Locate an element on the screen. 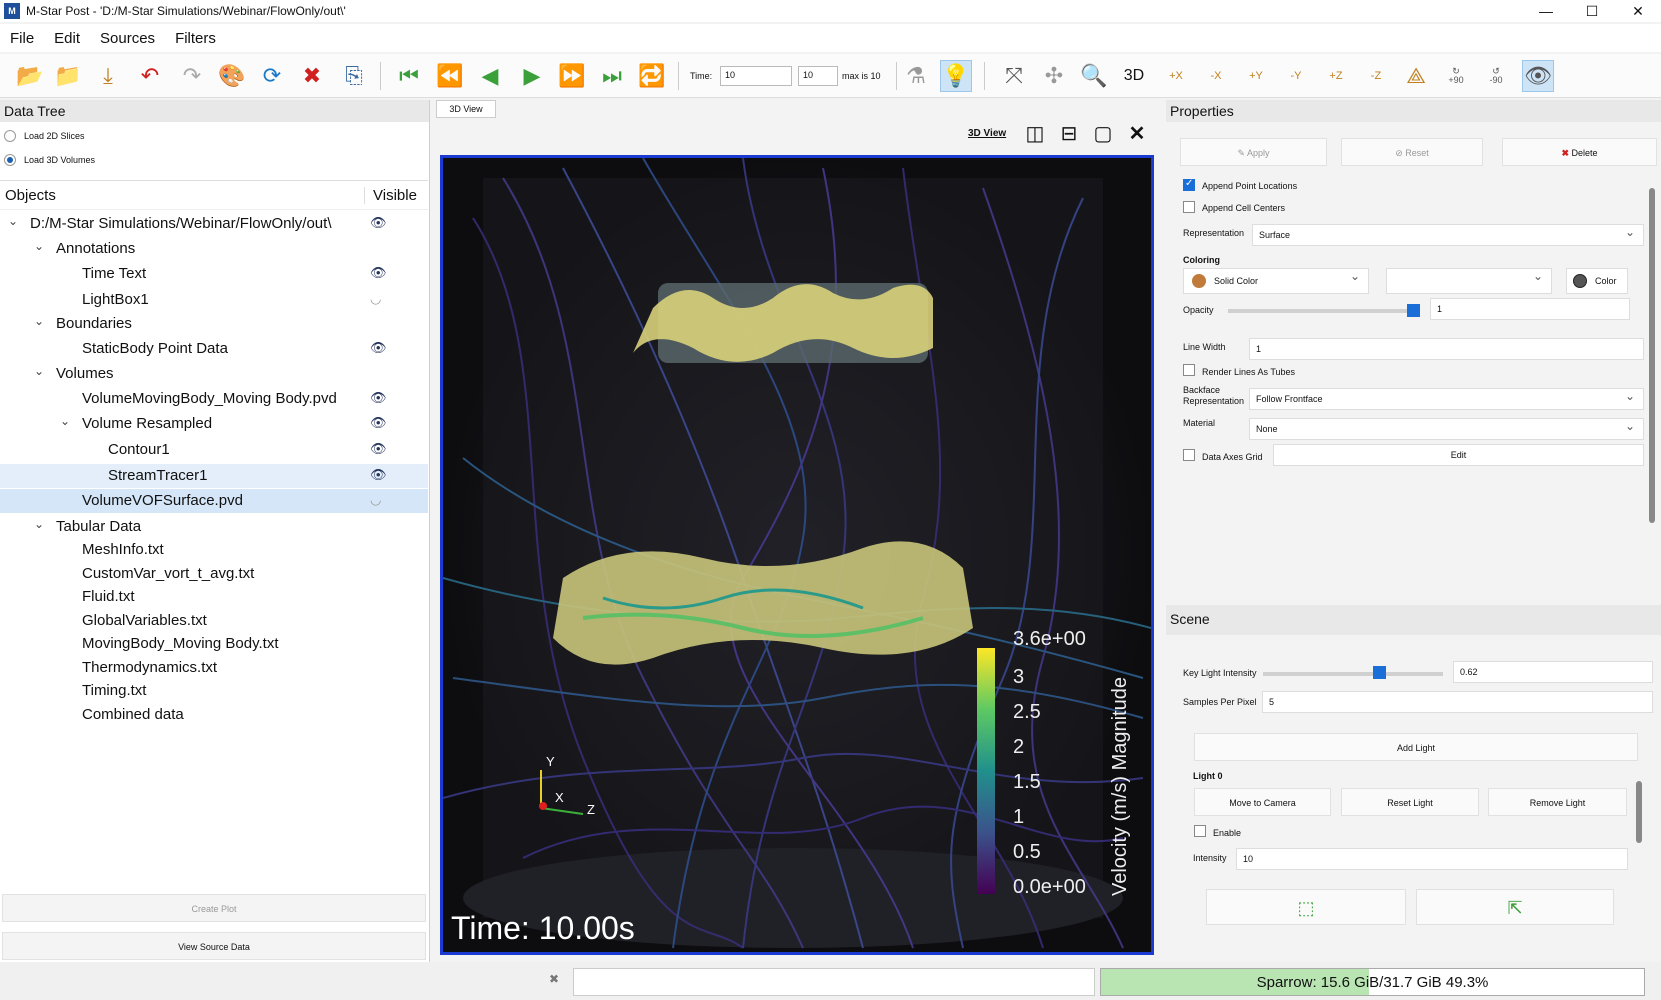  key-light-slider is located at coordinates (1353, 674).